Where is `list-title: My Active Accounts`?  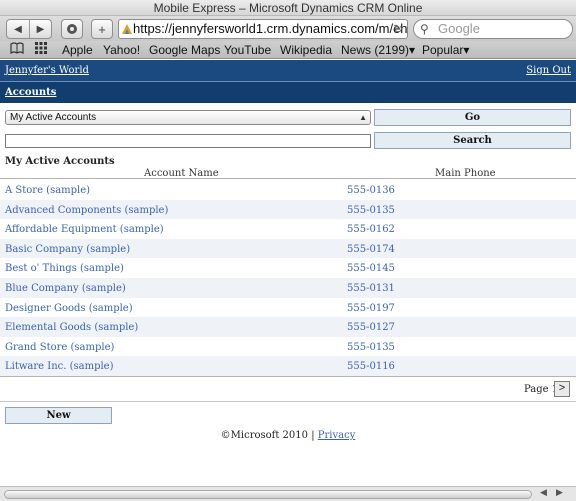
list-title: My Active Accounts is located at coordinates (60, 161).